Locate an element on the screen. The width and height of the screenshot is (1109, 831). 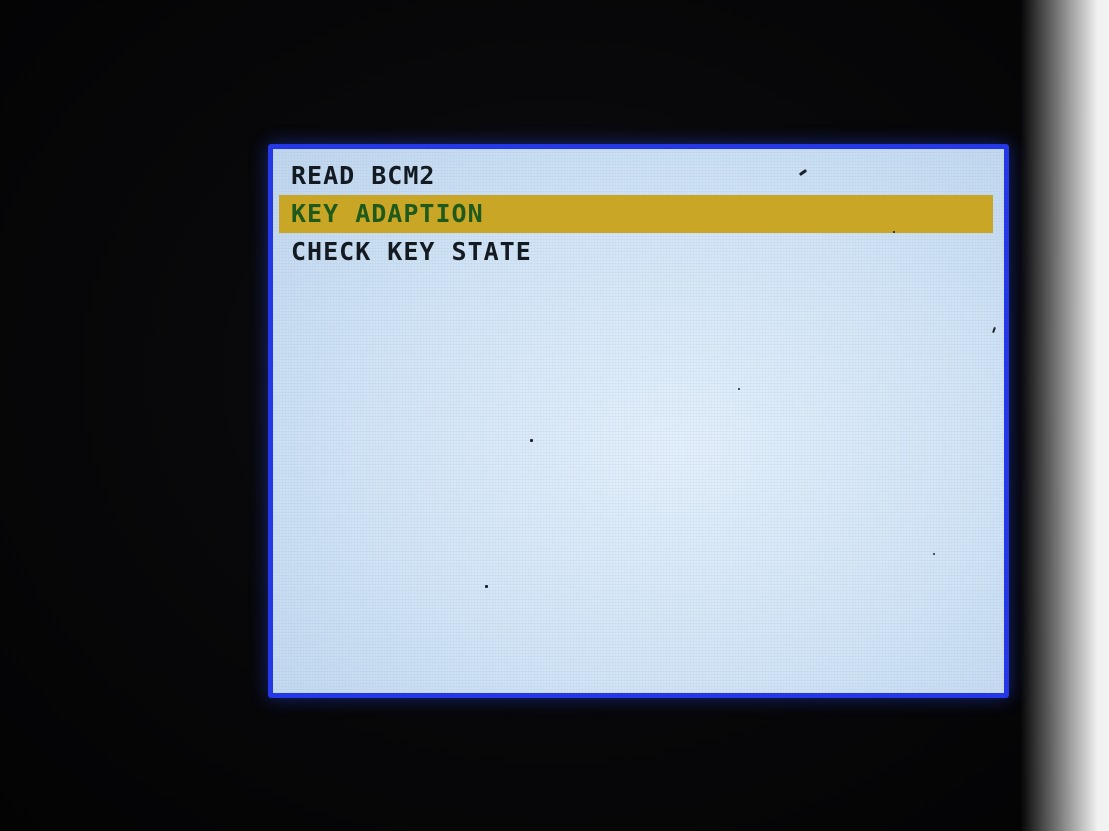
menu-item-label: CHECK KEY STATE is located at coordinates (411, 251).